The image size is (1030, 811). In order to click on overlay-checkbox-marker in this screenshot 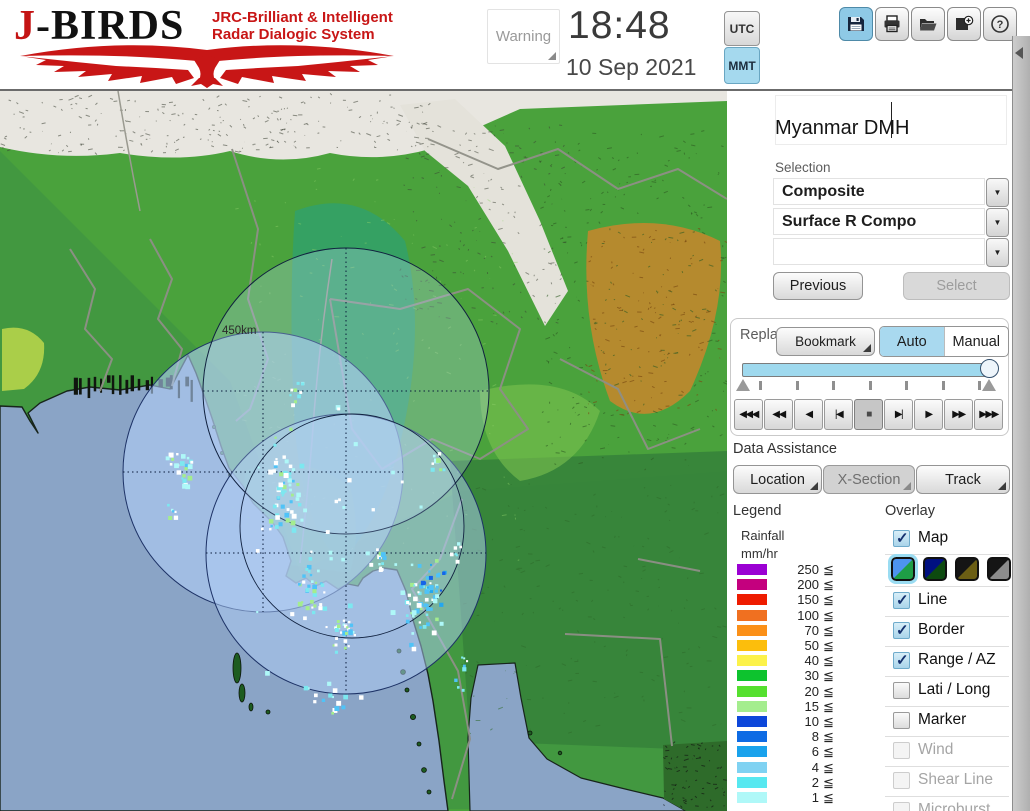, I will do `click(901, 720)`.